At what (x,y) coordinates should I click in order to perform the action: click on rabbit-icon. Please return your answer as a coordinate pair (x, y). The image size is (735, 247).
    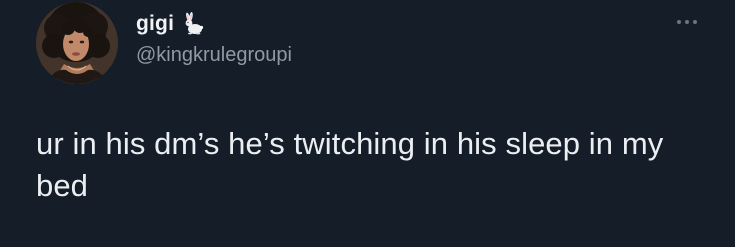
    Looking at the image, I should click on (192, 24).